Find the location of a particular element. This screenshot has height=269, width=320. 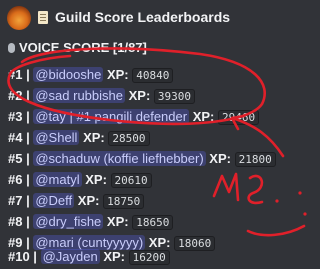

xp-value: 39300 is located at coordinates (174, 96).